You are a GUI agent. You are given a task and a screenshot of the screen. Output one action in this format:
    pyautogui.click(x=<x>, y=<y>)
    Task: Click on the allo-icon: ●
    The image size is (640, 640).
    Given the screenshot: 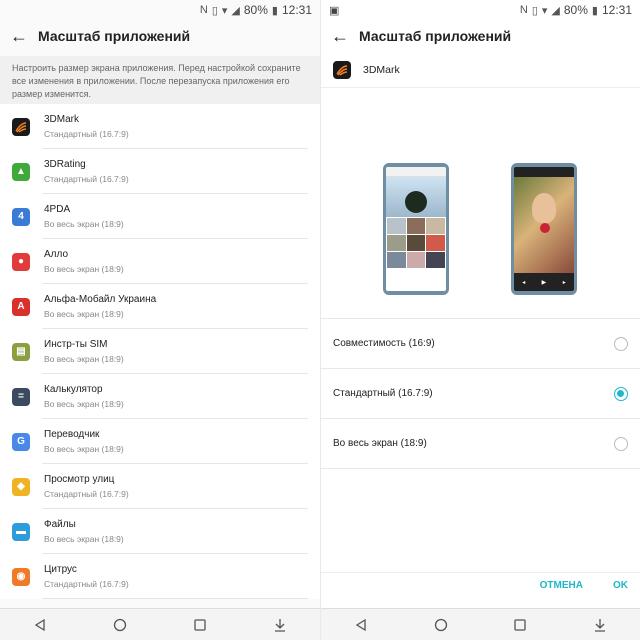 What is the action you would take?
    pyautogui.click(x=21, y=261)
    